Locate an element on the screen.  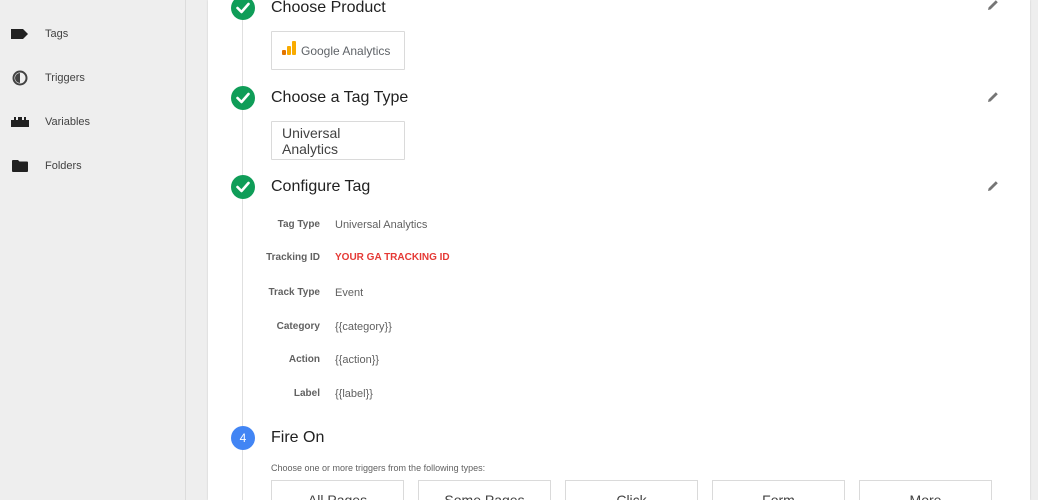
sidebar-item-variables: Variables is located at coordinates (93, 122).